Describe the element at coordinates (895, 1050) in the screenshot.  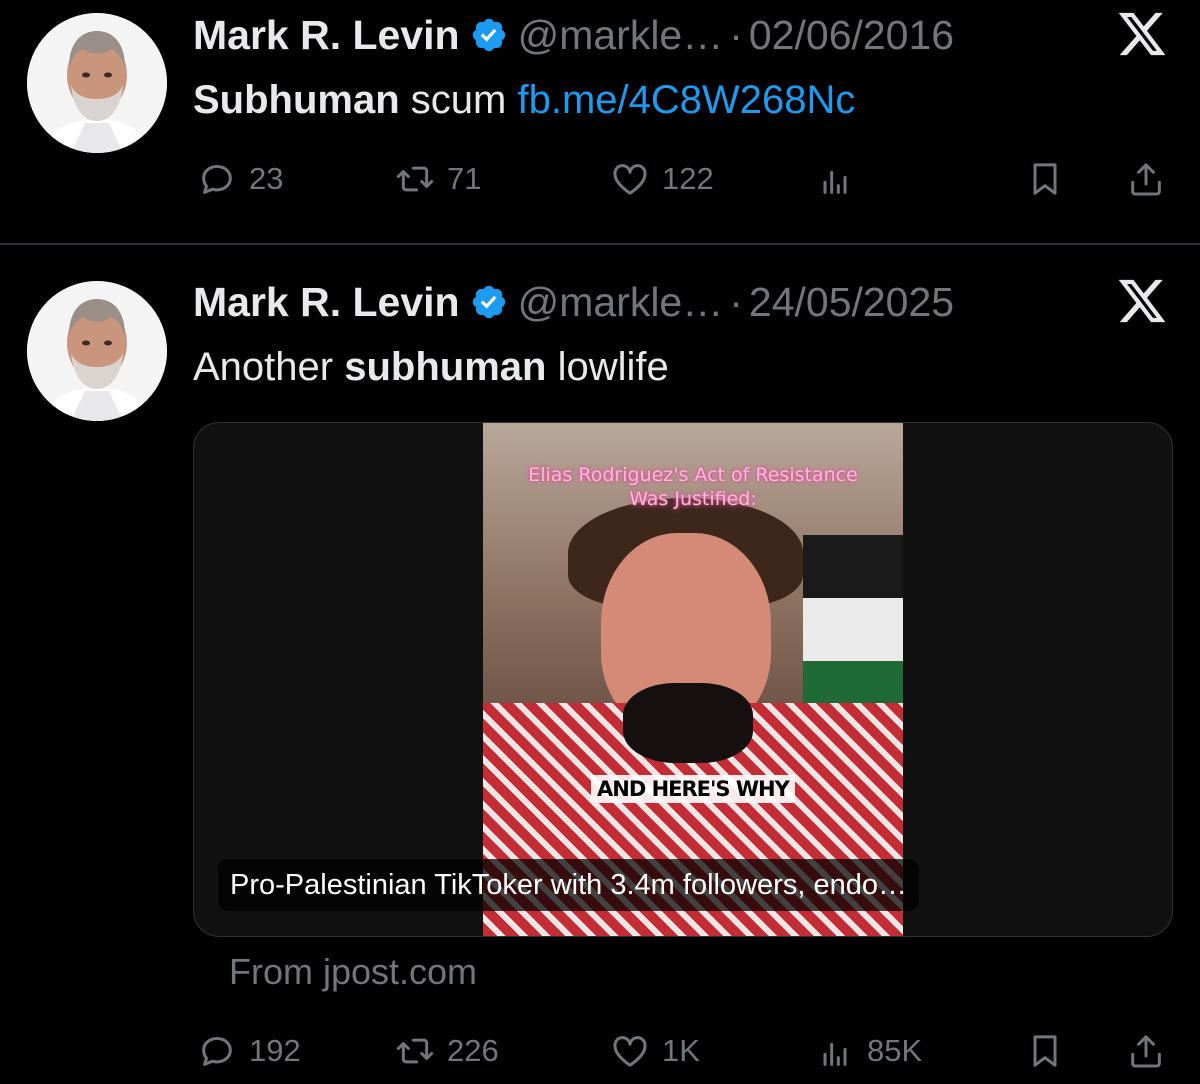
I see `views-count: 85K` at that location.